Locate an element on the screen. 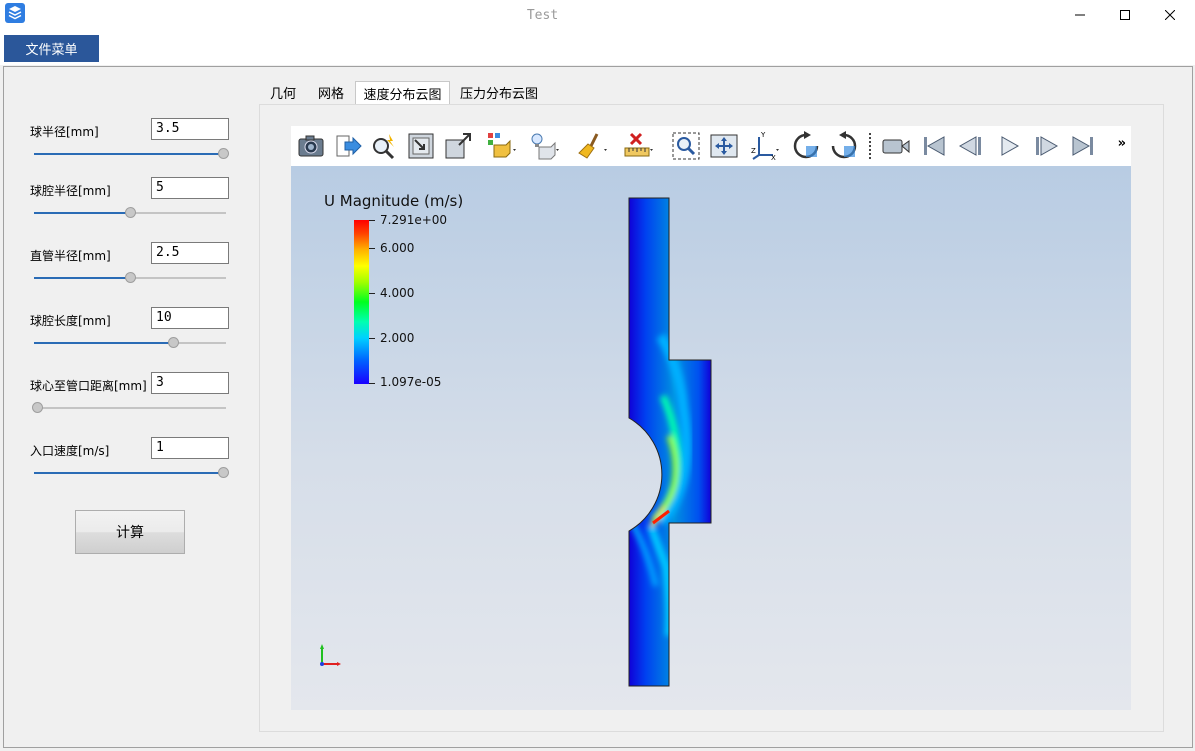 The width and height of the screenshot is (1195, 751). axes-icon: Y X Z is located at coordinates (764, 146).